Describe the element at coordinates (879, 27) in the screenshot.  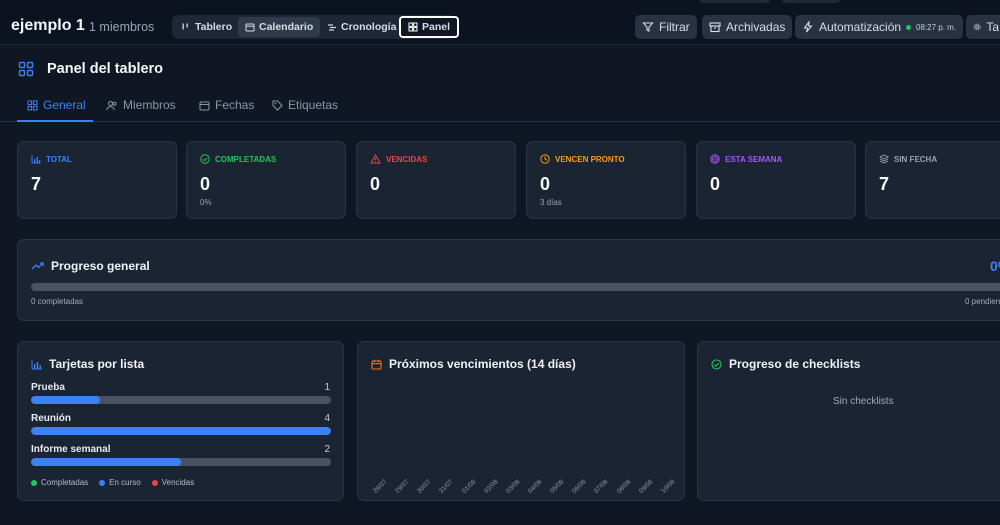
I see `automation-button: Automatización 08:27 p. m.` at that location.